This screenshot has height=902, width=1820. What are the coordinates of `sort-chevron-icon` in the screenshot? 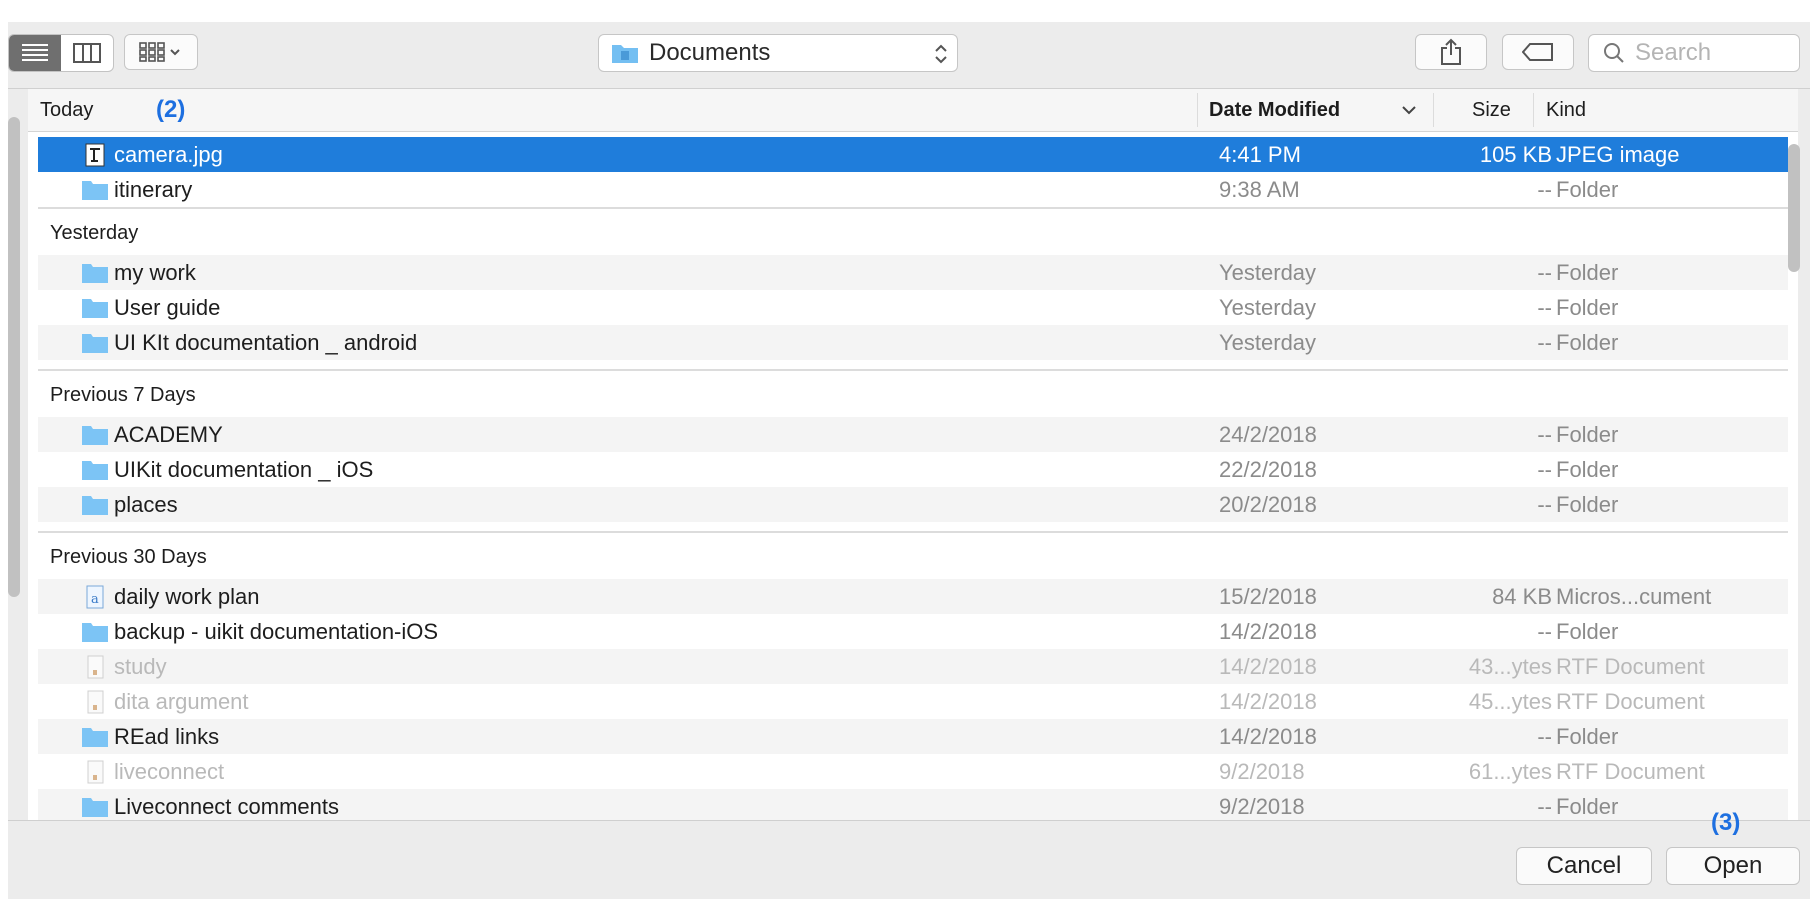 It's located at (1409, 110).